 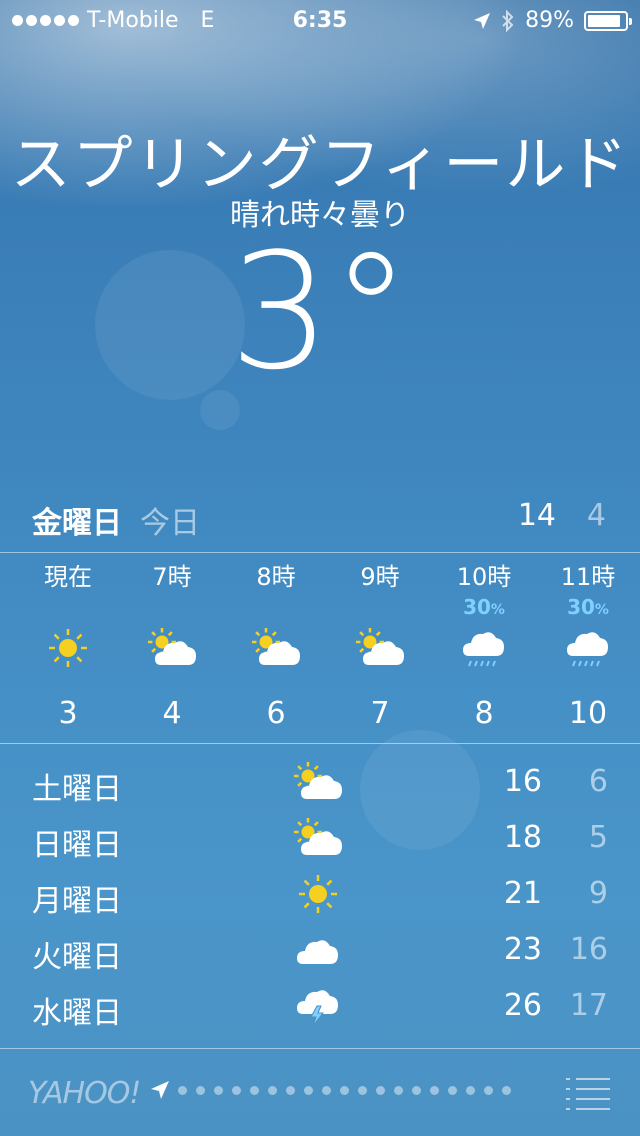 I want to click on footer-toolbar: YAHOO!, so click(x=320, y=1092).